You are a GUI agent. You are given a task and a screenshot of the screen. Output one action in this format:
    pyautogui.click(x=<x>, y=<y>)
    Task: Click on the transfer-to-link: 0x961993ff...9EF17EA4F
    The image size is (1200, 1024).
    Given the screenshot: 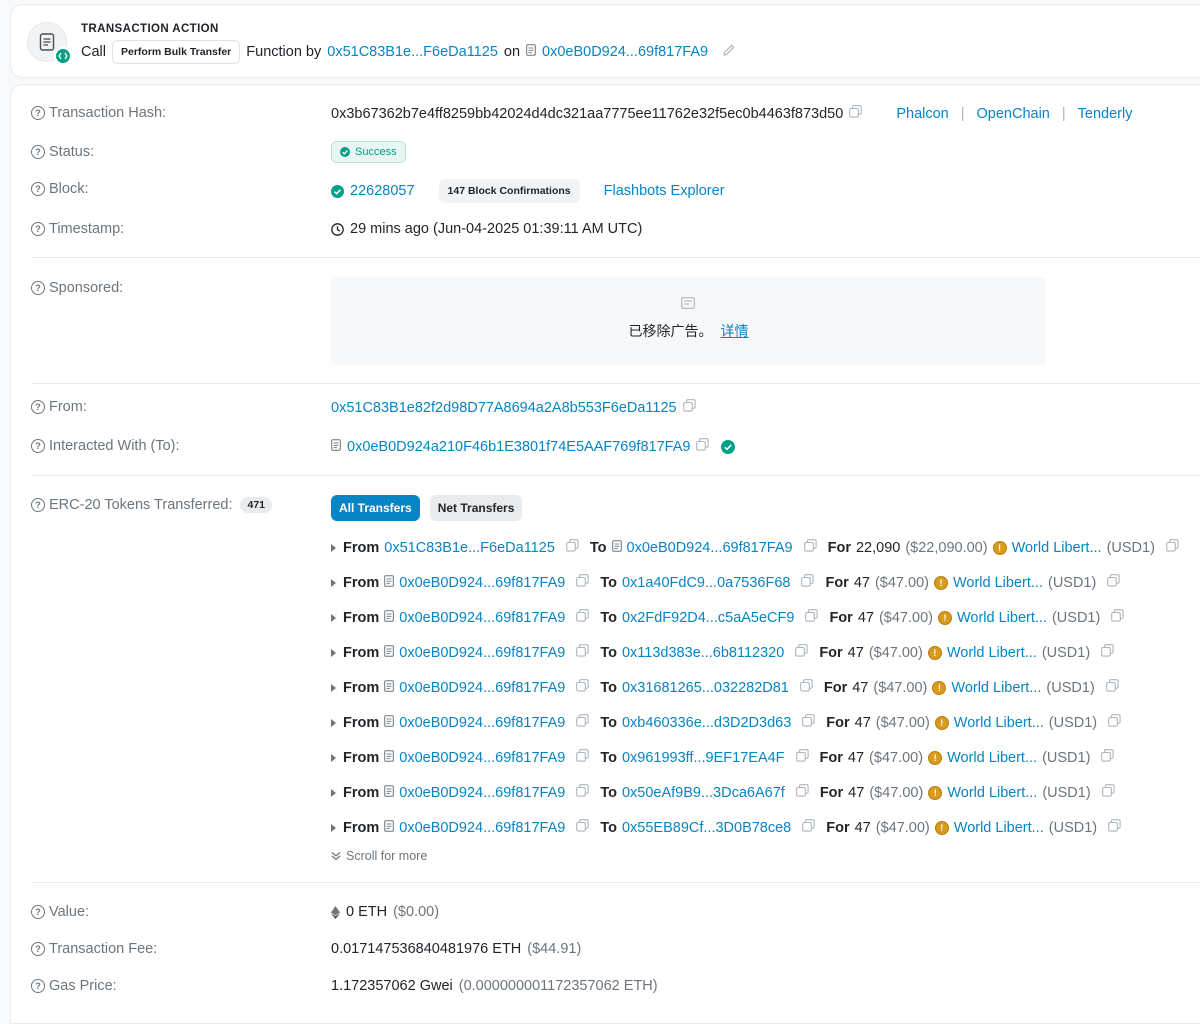 What is the action you would take?
    pyautogui.click(x=703, y=758)
    